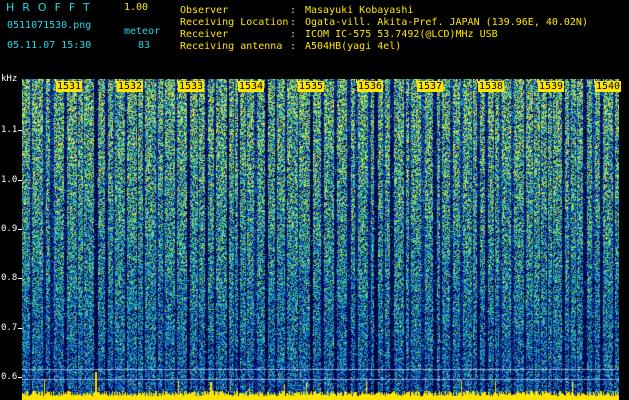 The image size is (629, 400). Describe the element at coordinates (191, 86) in the screenshot. I see `minute-label-1533: 1533` at that location.